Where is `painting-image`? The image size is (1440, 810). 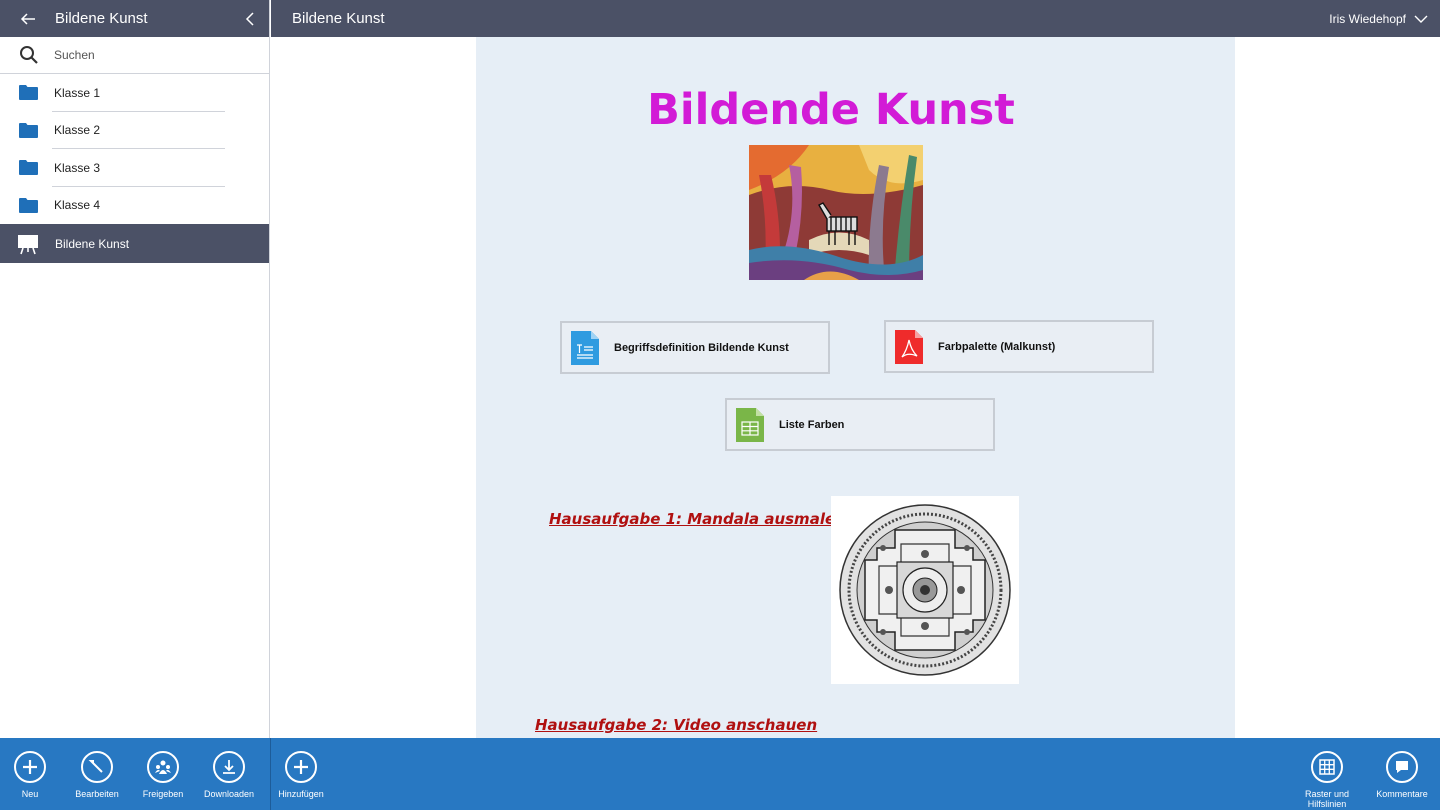 painting-image is located at coordinates (836, 212).